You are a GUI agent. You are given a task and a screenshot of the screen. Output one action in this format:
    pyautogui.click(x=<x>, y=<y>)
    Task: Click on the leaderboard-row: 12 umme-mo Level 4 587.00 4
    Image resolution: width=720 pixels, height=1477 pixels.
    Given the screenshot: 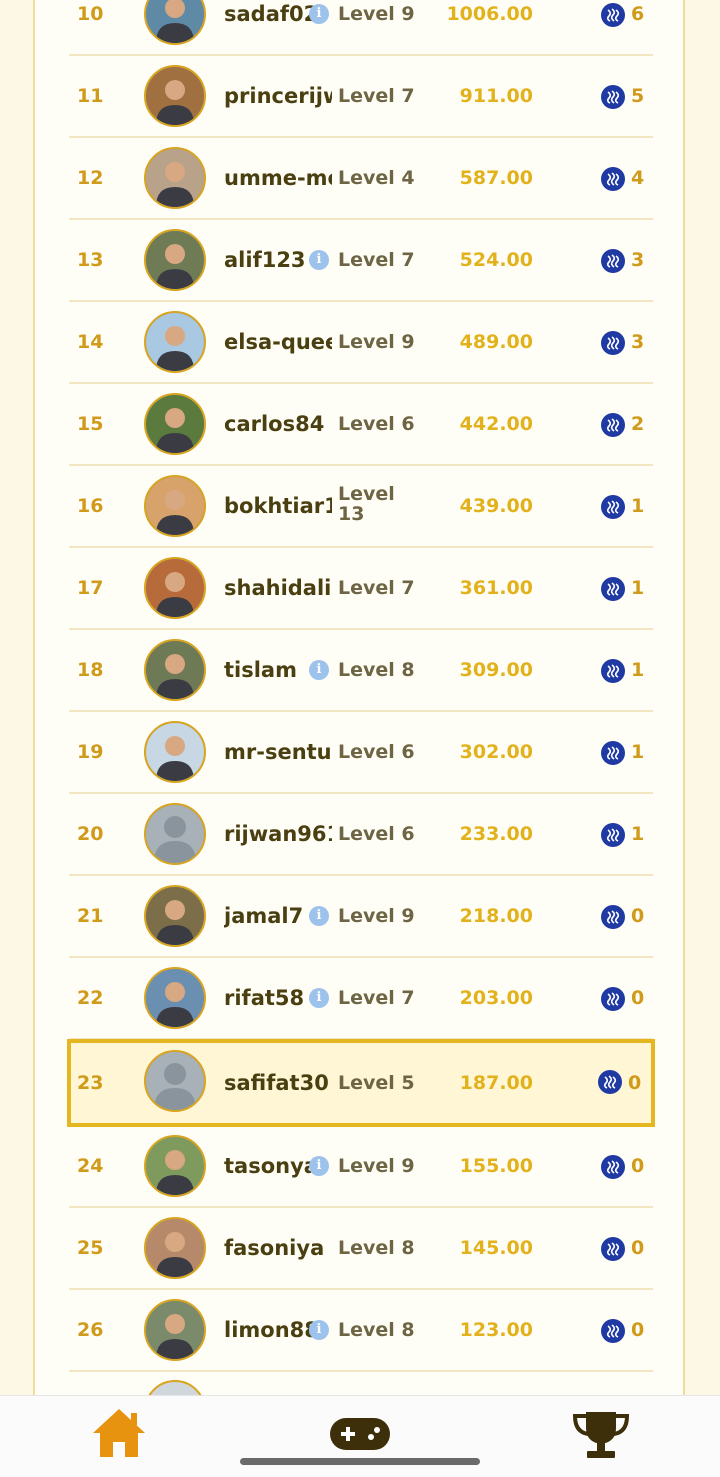 What is the action you would take?
    pyautogui.click(x=361, y=179)
    